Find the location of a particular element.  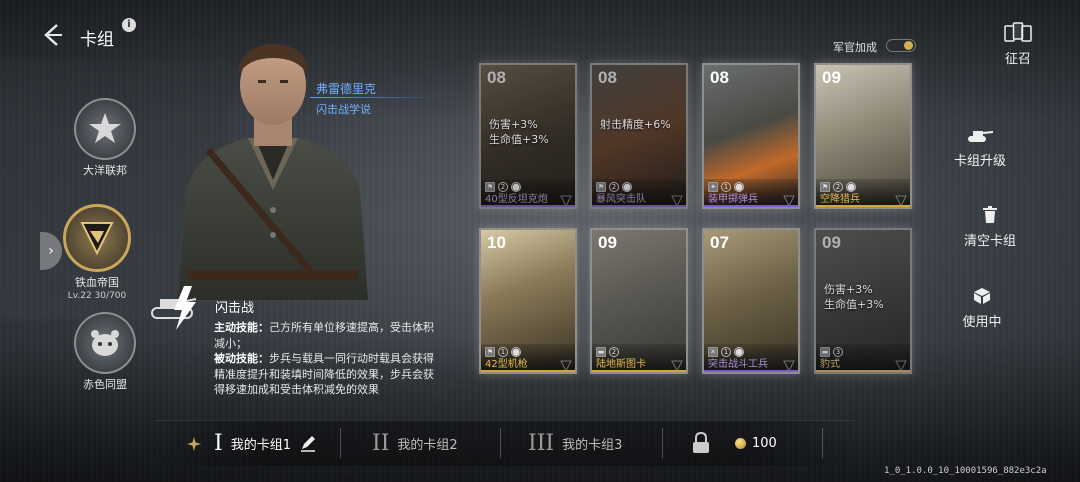

tank-upgrade-icon is located at coordinates (981, 136).